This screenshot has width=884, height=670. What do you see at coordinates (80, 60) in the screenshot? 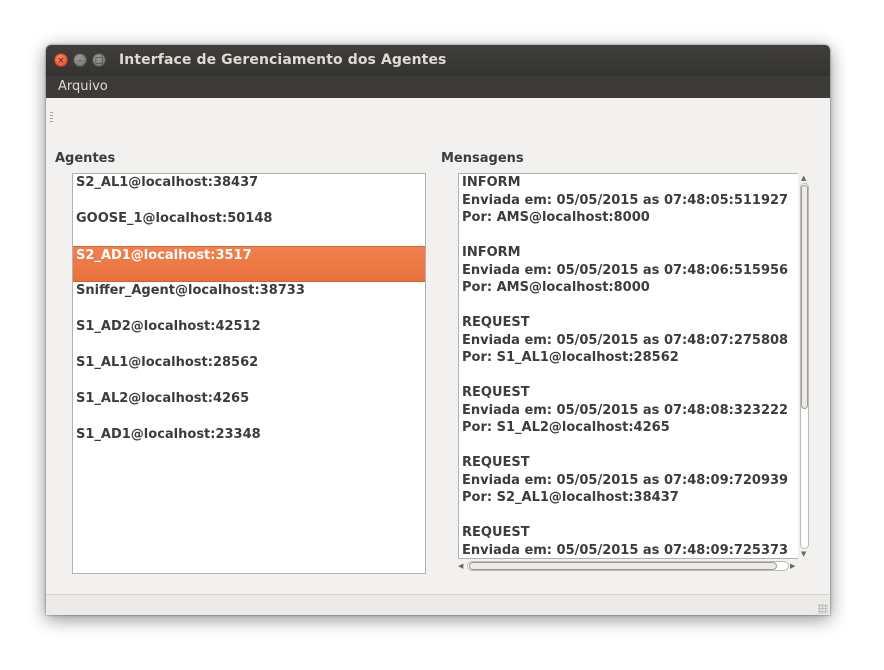
I see `minimize-icon: –` at bounding box center [80, 60].